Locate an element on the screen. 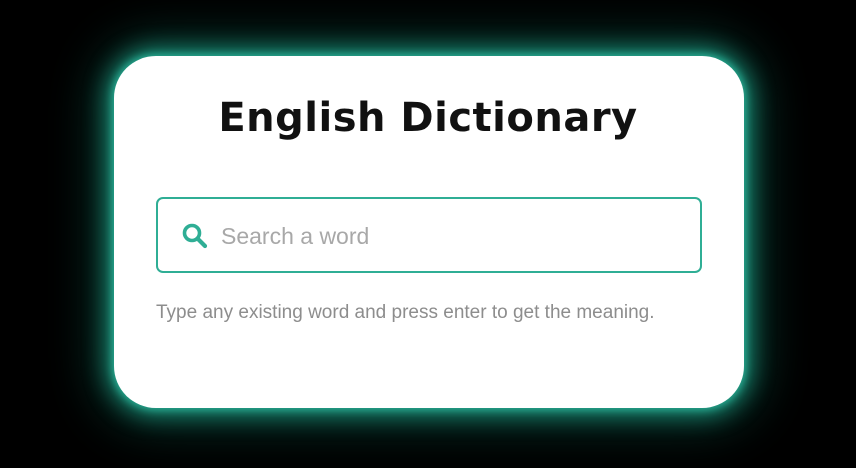  search-input is located at coordinates (451, 236).